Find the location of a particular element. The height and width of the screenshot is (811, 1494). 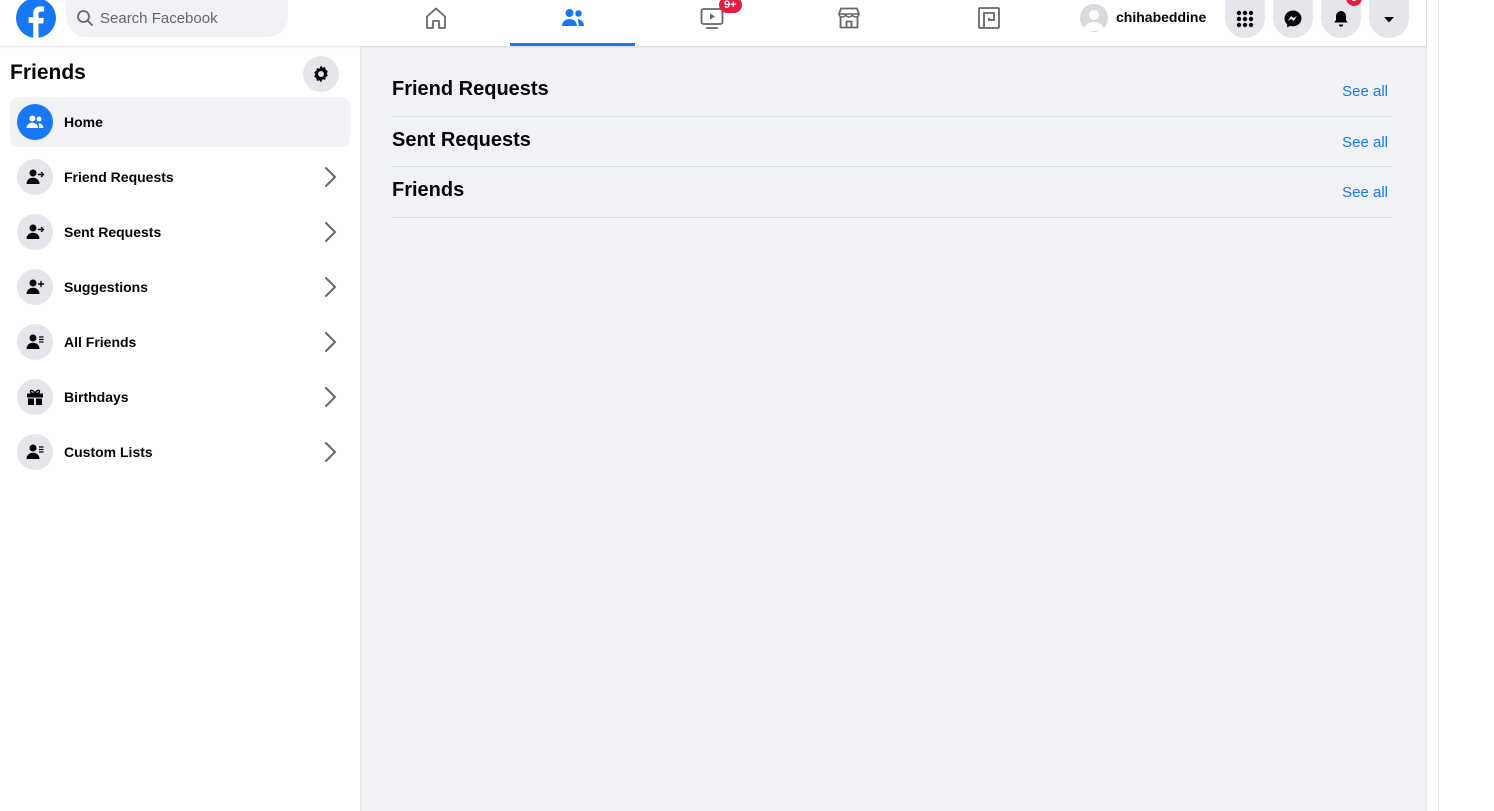

notifications-button: 5 is located at coordinates (1342, 19).